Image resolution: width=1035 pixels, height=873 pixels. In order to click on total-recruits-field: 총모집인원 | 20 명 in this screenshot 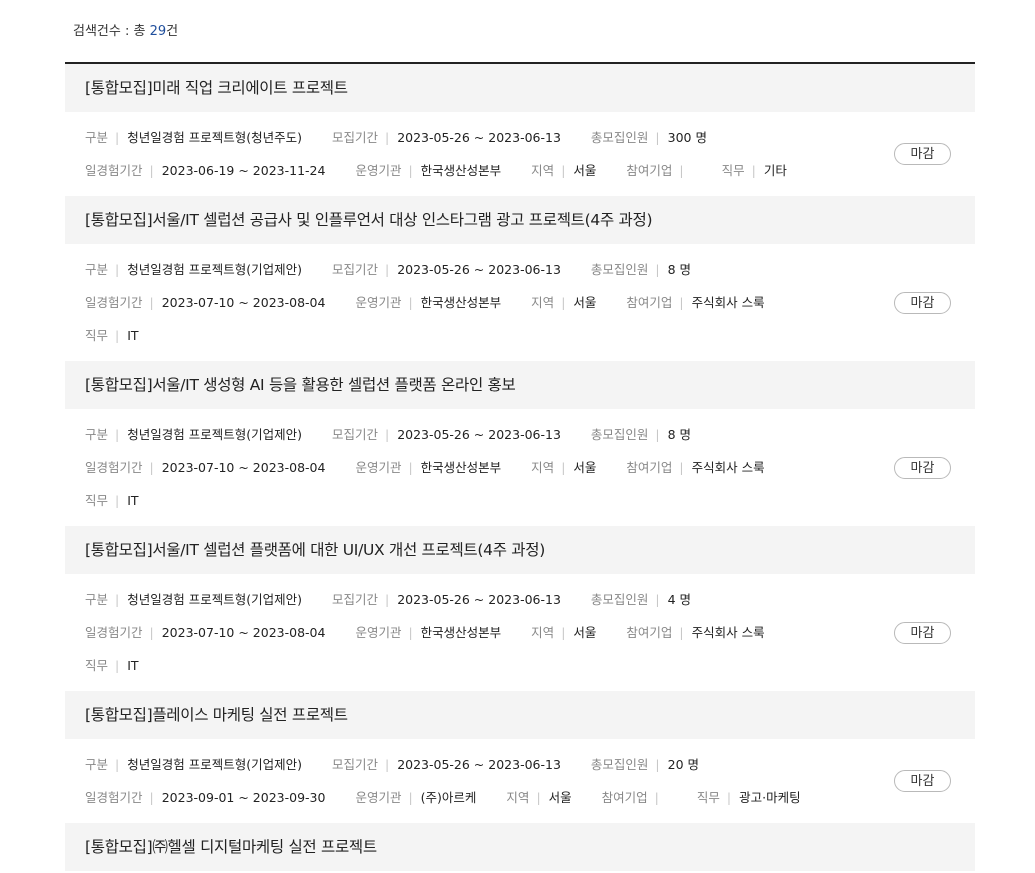, I will do `click(645, 764)`.